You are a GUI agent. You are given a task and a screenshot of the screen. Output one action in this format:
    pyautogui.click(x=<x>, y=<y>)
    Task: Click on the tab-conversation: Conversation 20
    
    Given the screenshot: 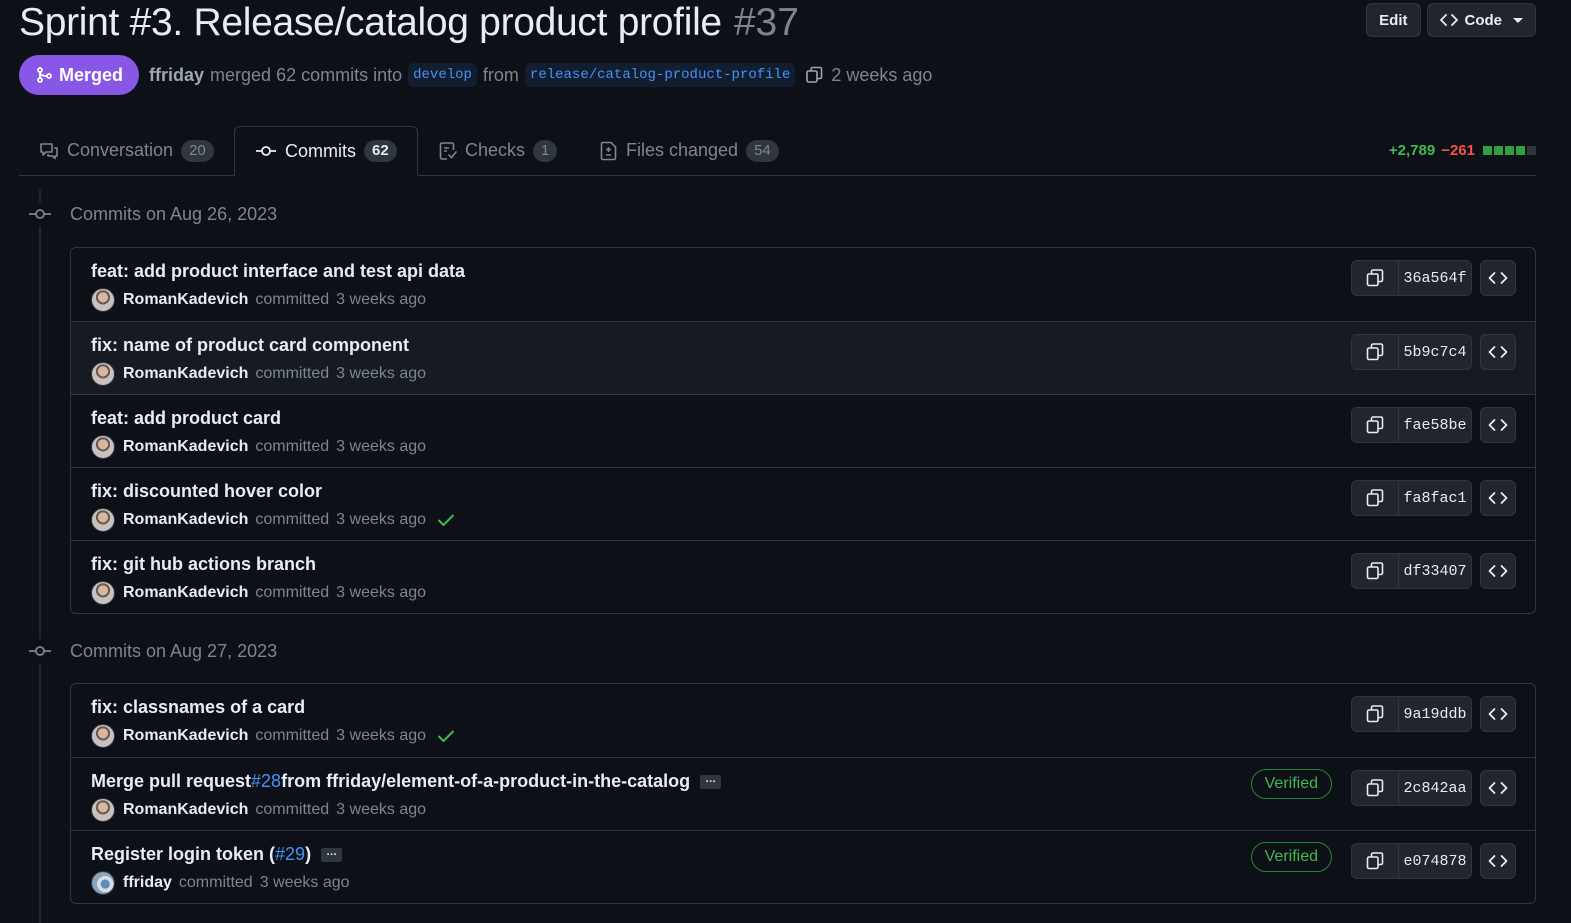 What is the action you would take?
    pyautogui.click(x=126, y=150)
    